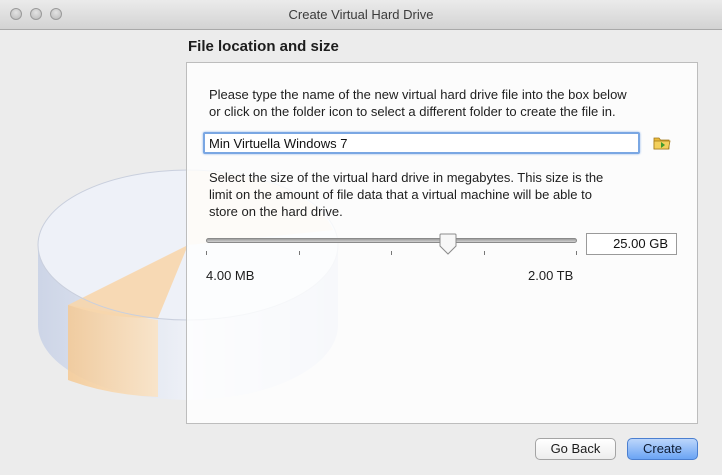 The height and width of the screenshot is (475, 722). I want to click on window-title: Create Virtual Hard Drive, so click(361, 14).